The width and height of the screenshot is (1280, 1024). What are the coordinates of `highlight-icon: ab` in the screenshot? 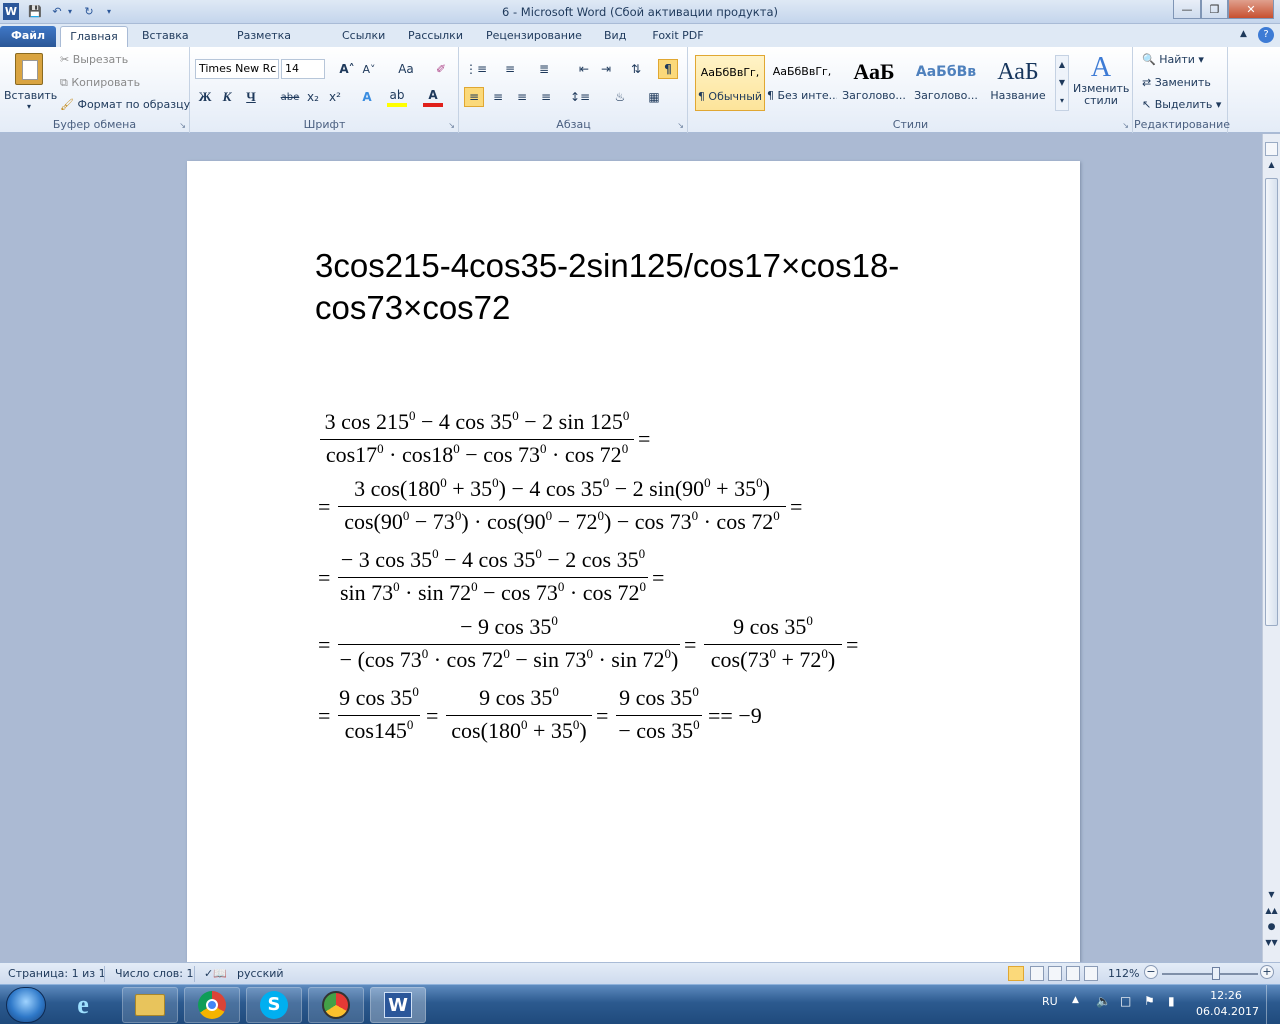 It's located at (397, 97).